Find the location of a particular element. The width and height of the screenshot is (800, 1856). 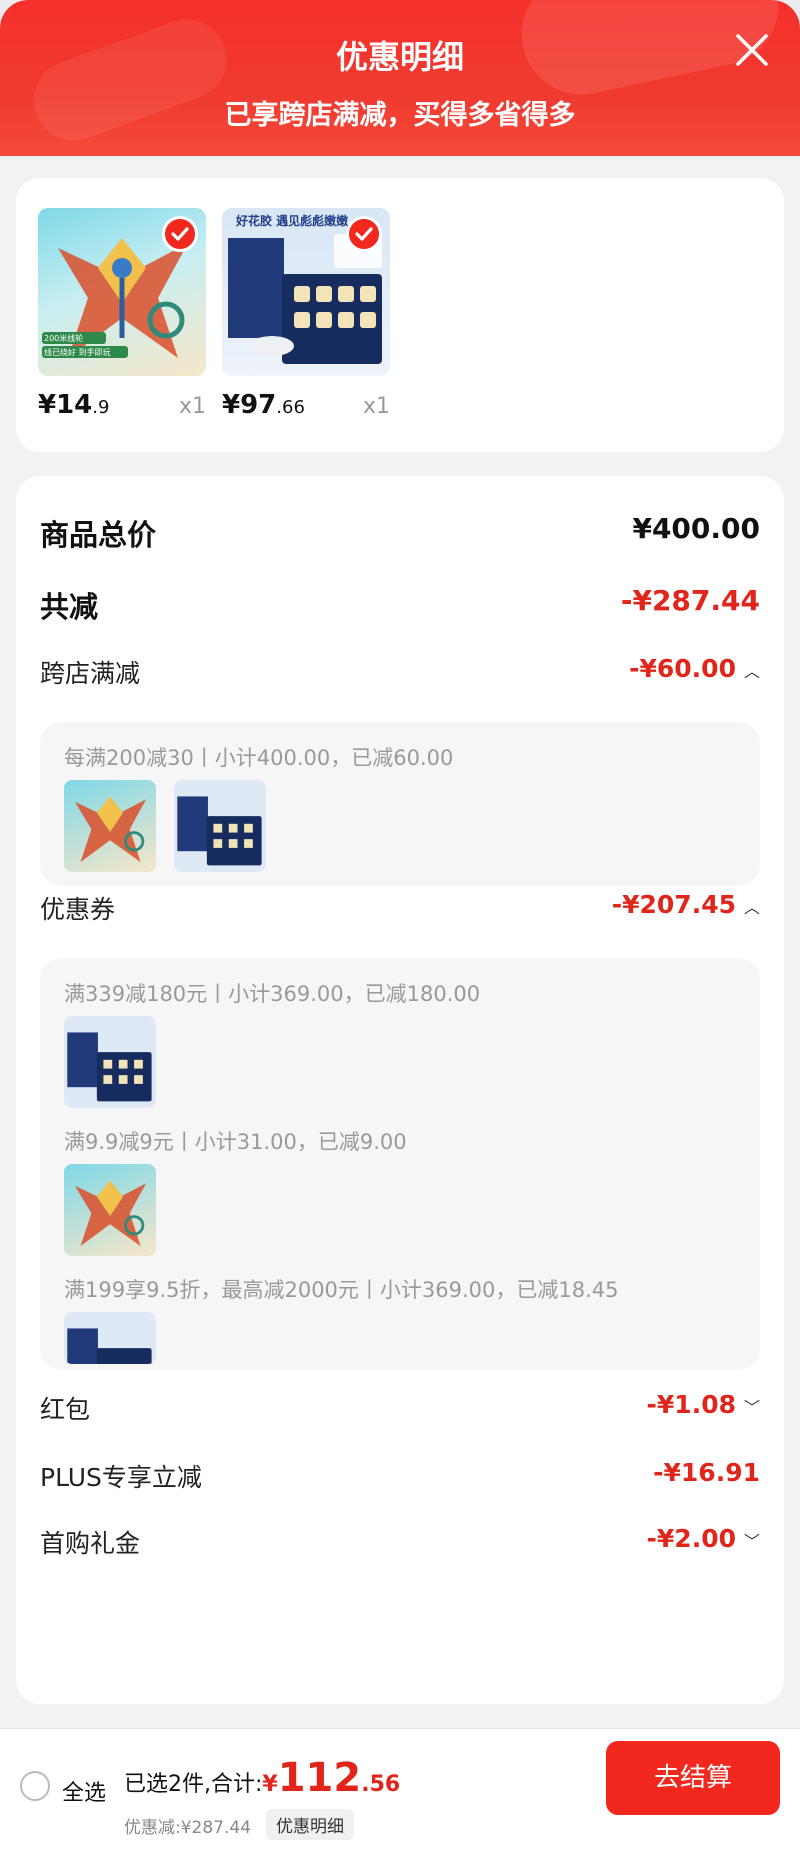

product-banner-text: 好花胶 遇见彪彪嫩嫩 is located at coordinates (292, 221).